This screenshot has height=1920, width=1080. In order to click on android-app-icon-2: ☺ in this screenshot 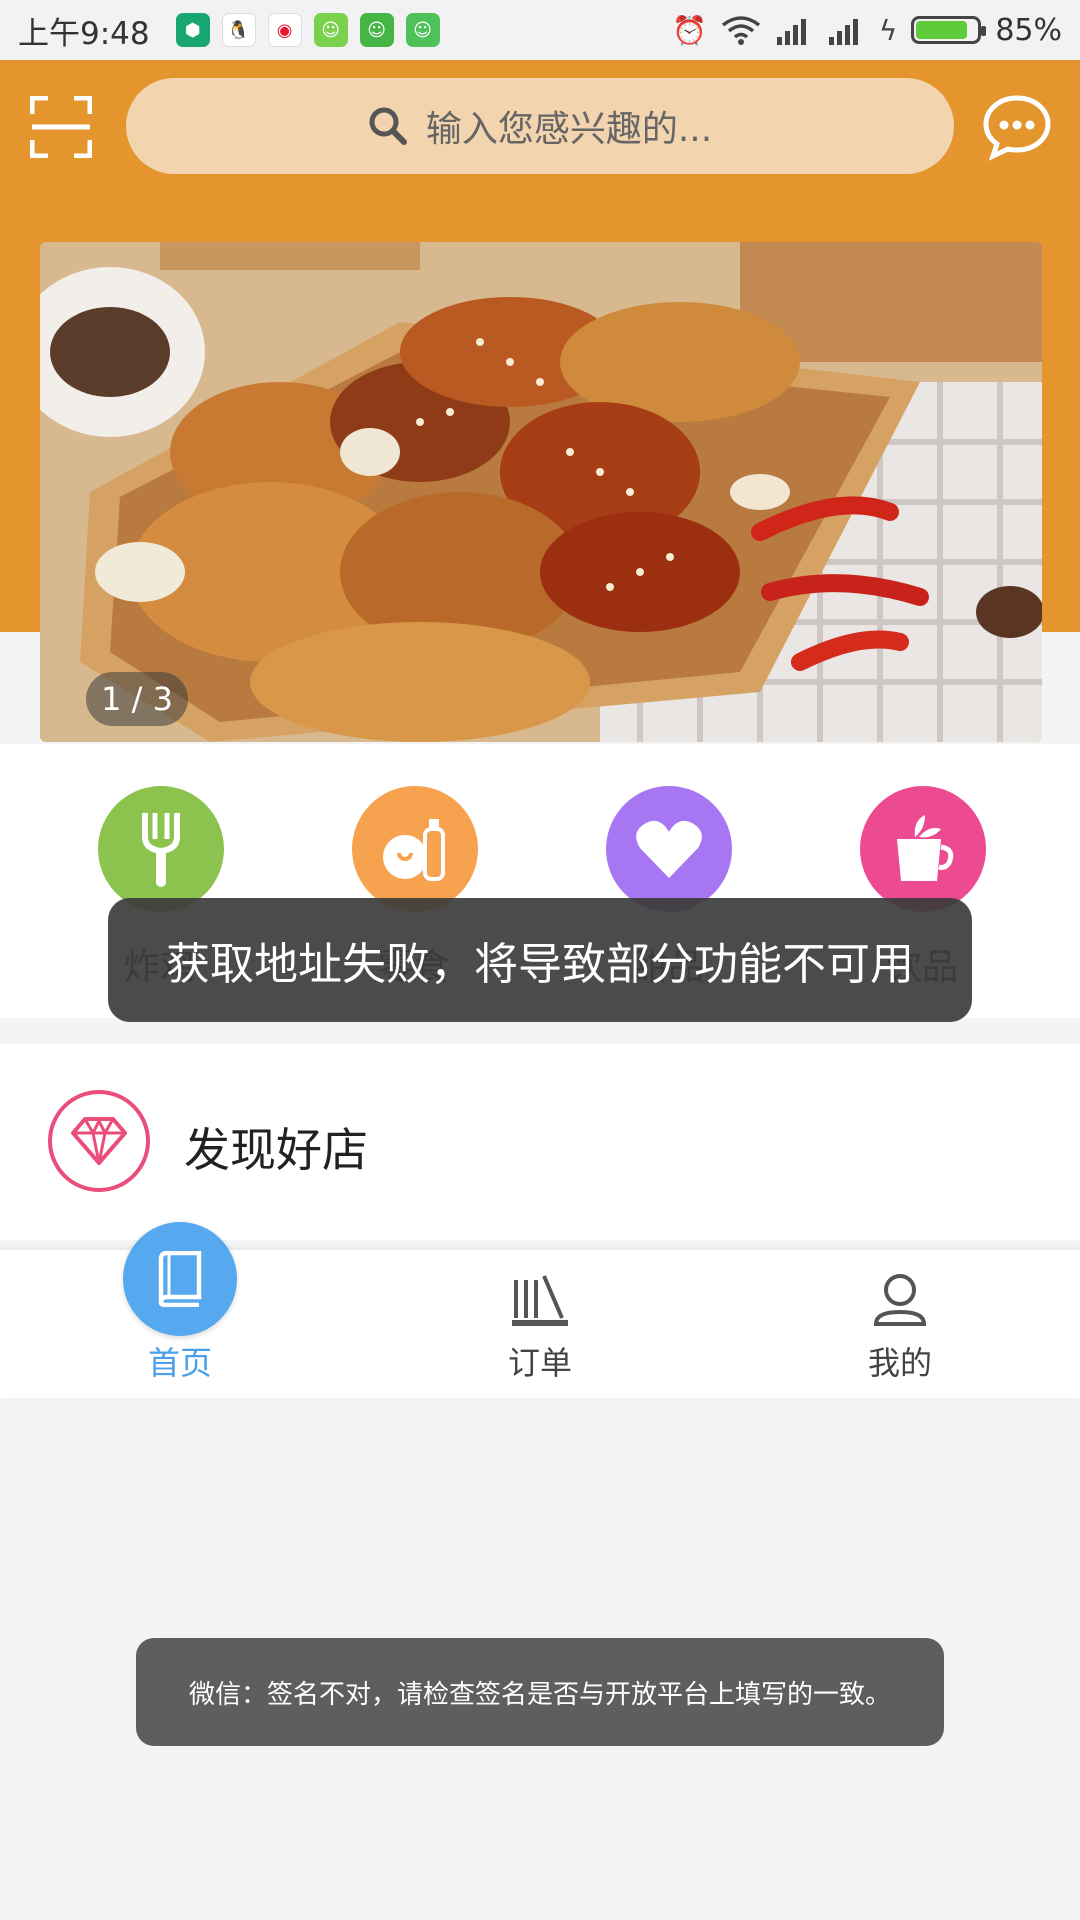, I will do `click(376, 30)`.